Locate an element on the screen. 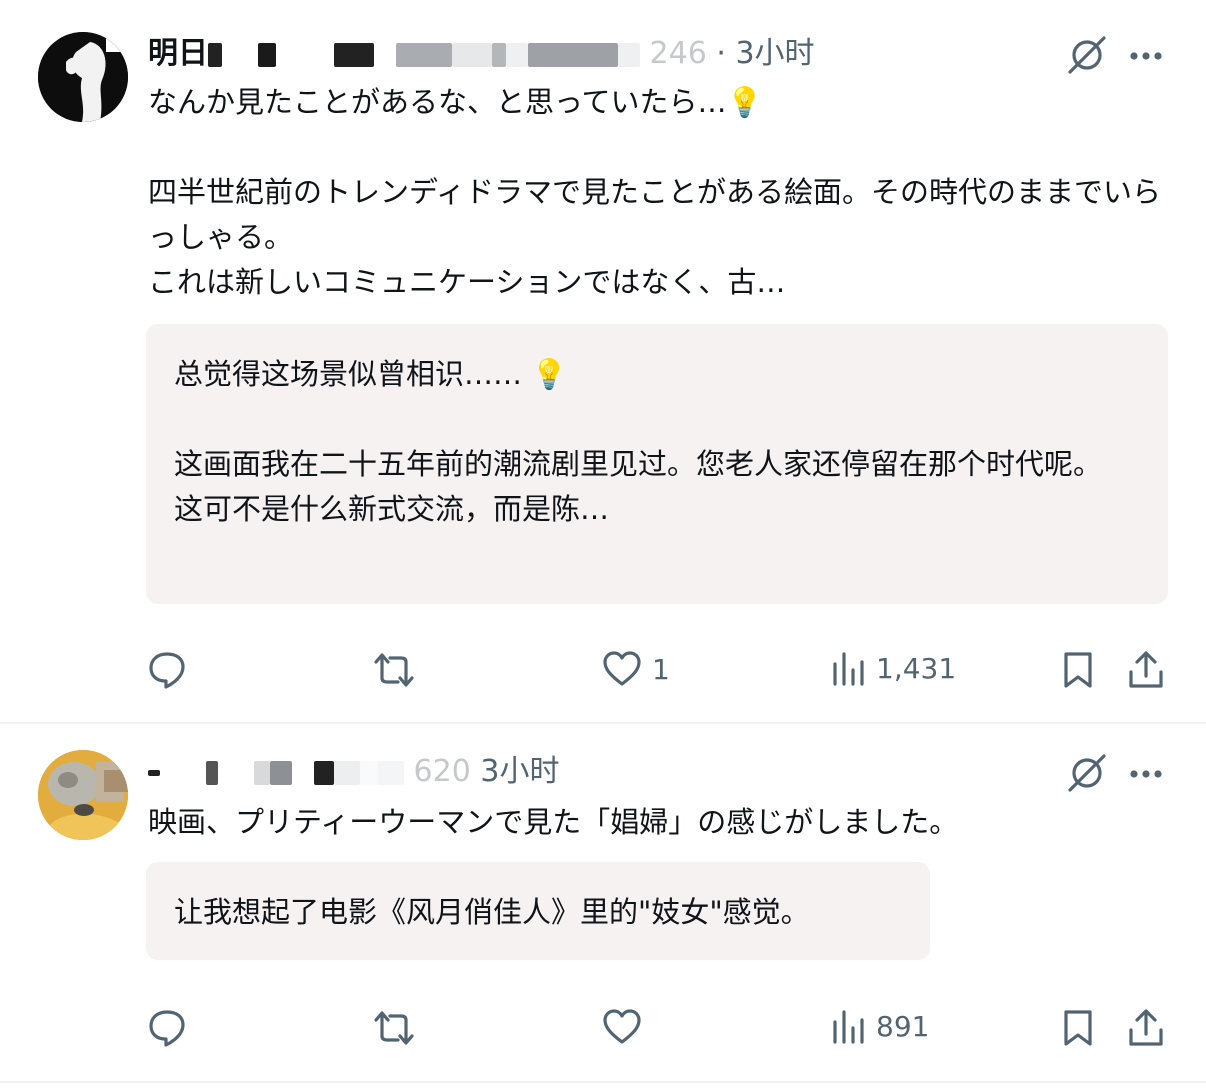 The image size is (1206, 1089). views-button: 1,431 is located at coordinates (894, 668).